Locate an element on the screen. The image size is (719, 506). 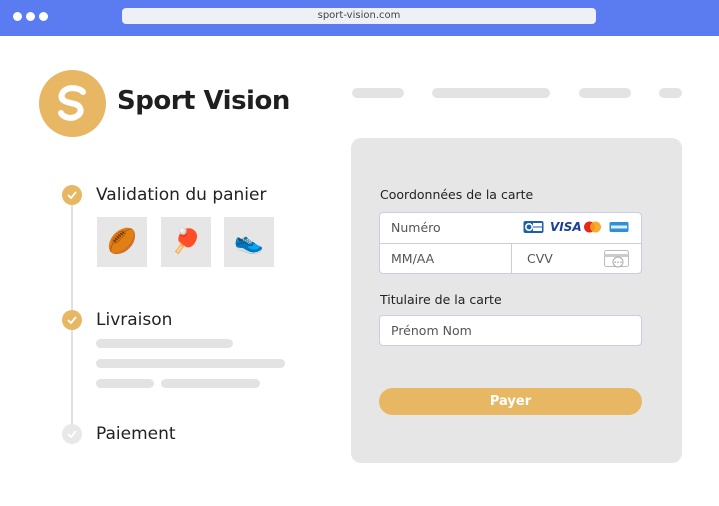
cardholder-title: Titulaire de la carte is located at coordinates (441, 299).